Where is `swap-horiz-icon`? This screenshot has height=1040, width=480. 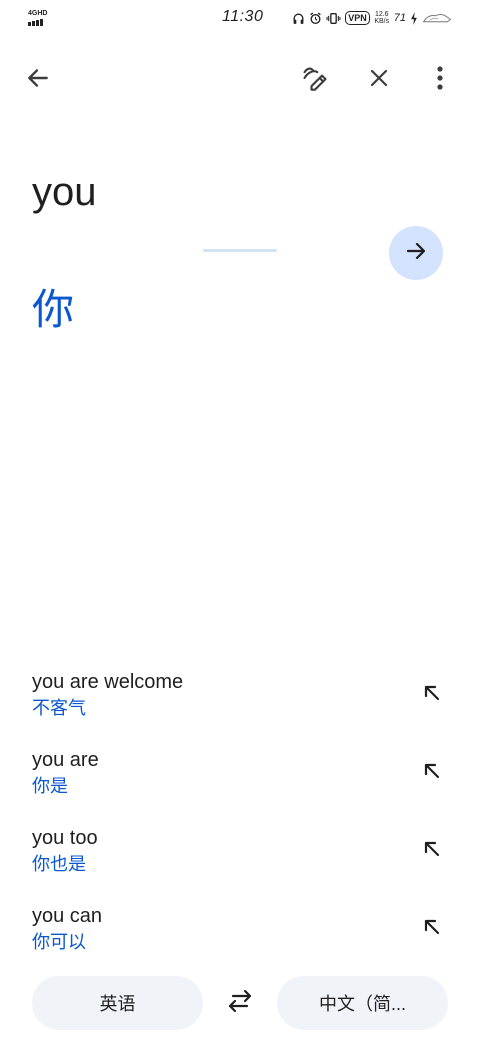 swap-horiz-icon is located at coordinates (240, 1003).